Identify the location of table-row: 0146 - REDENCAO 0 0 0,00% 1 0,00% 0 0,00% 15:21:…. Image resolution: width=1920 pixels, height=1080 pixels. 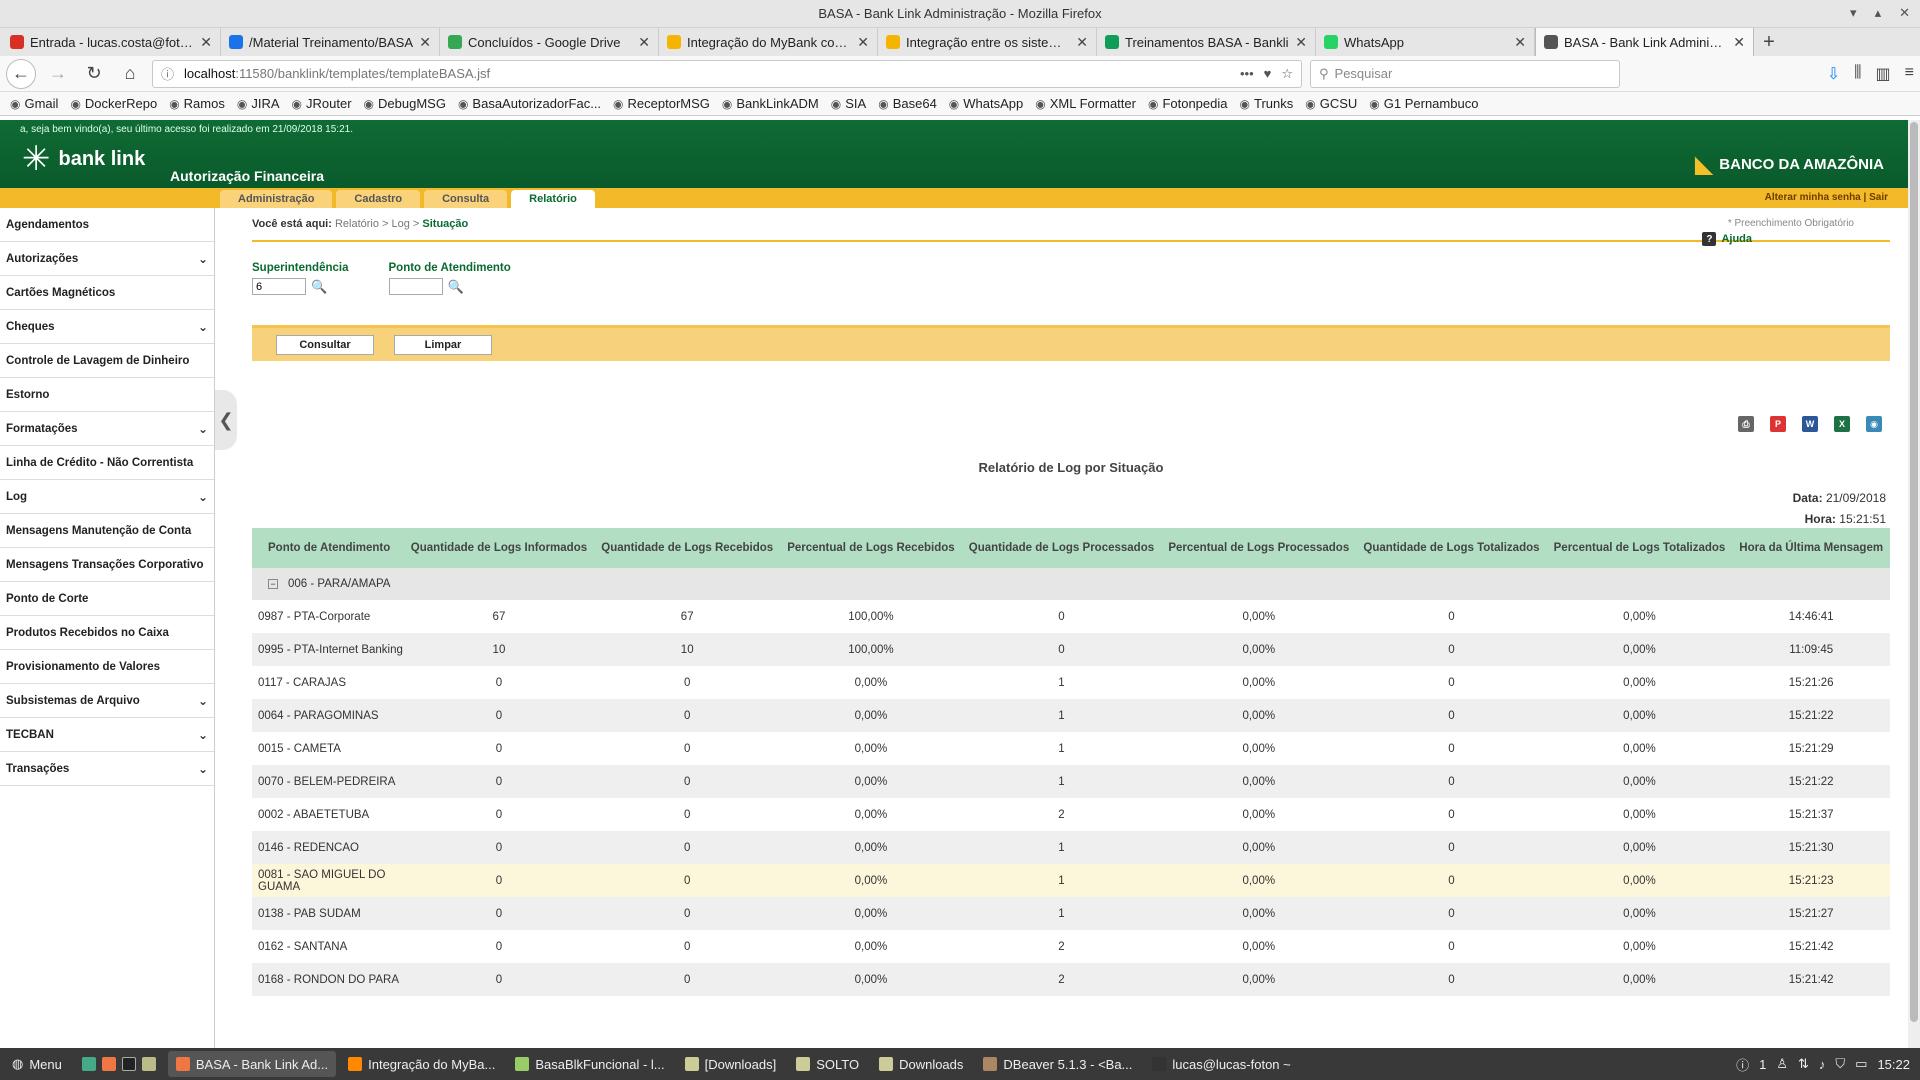
(1071, 847).